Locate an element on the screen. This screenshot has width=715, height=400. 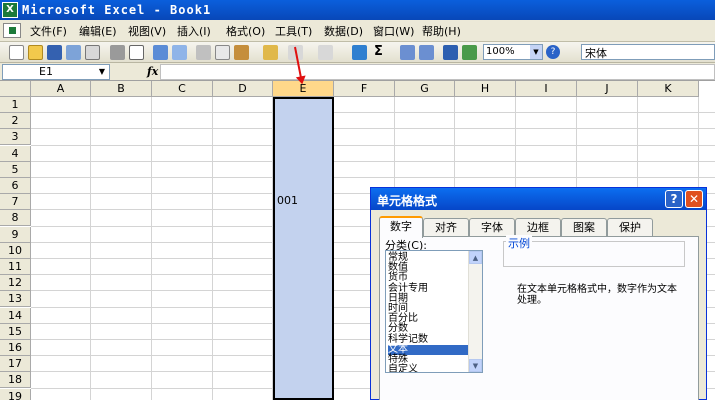
category-list: 常规 数值 货币 会计专用 日期 时间 百分比 分数 科学记数 文本 特殊 自定义 ▲ ▼ is located at coordinates (434, 311).